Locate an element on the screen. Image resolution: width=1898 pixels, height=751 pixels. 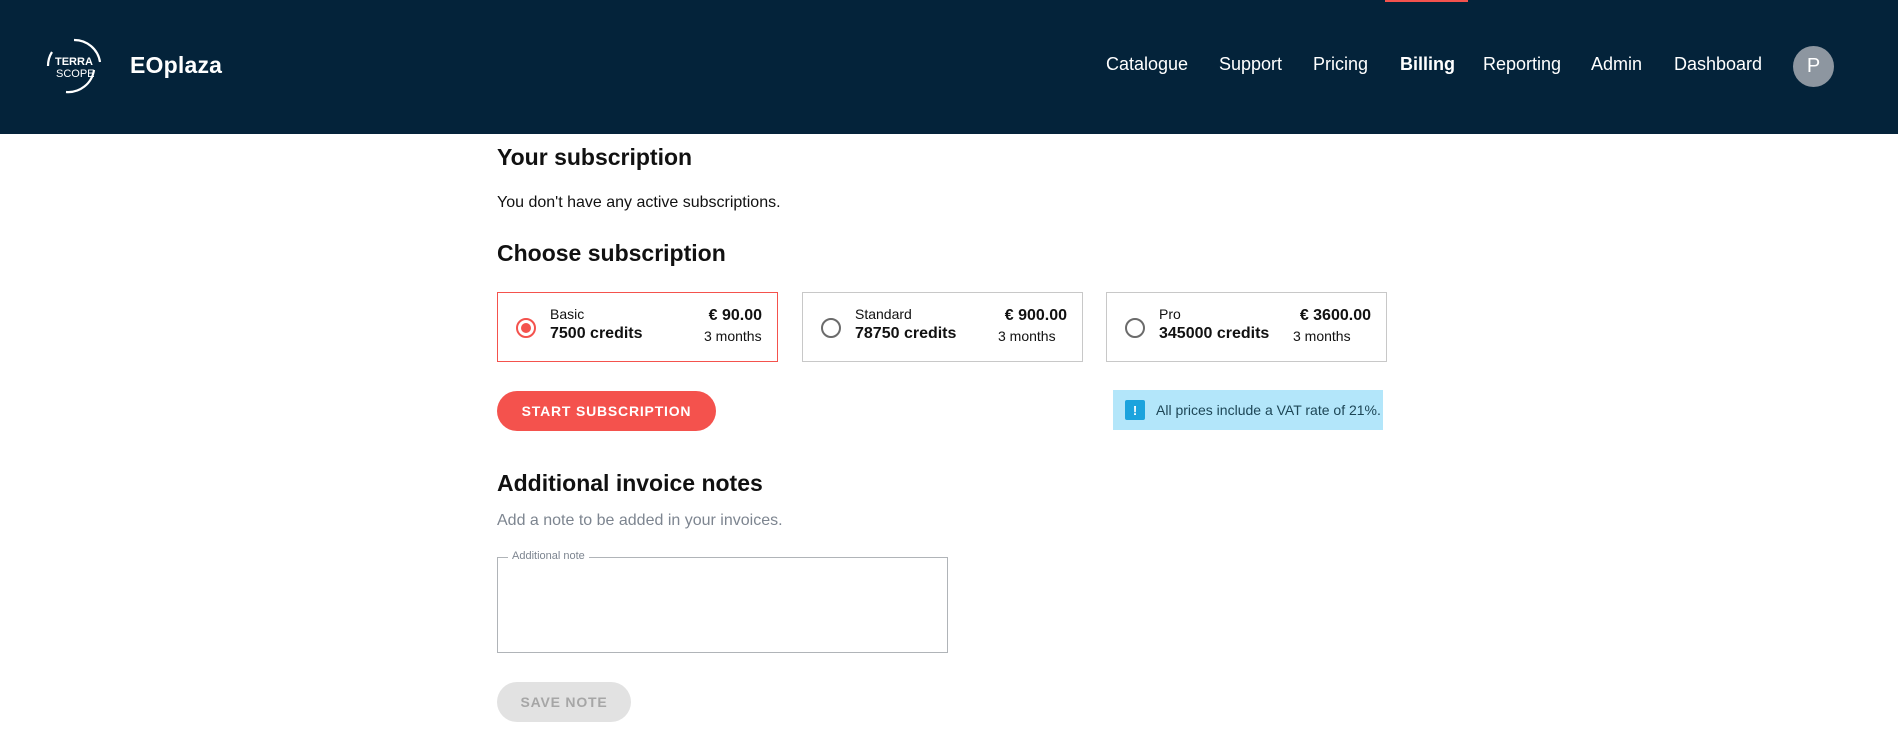
terrascope-logo-icon: TERRA SCOPE is located at coordinates (74, 66).